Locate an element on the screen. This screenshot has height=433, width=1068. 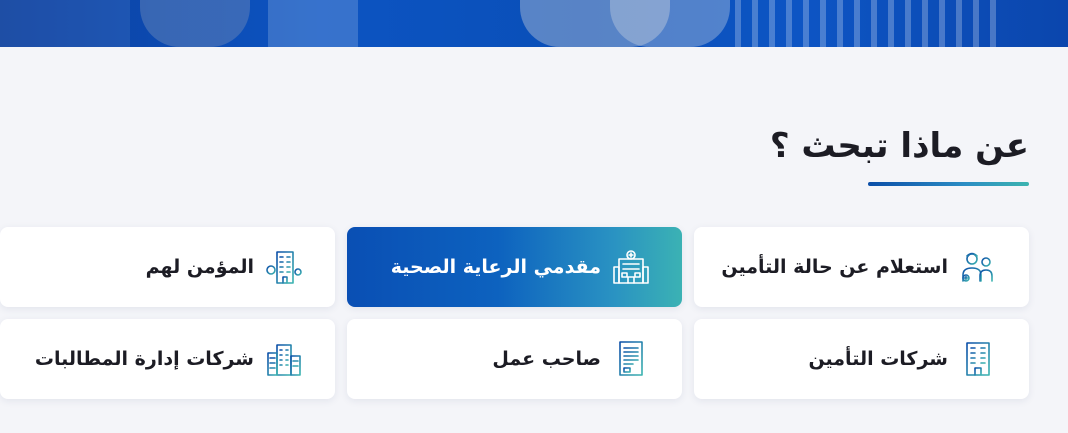
card-employer: صاحب عمل is located at coordinates (514, 359).